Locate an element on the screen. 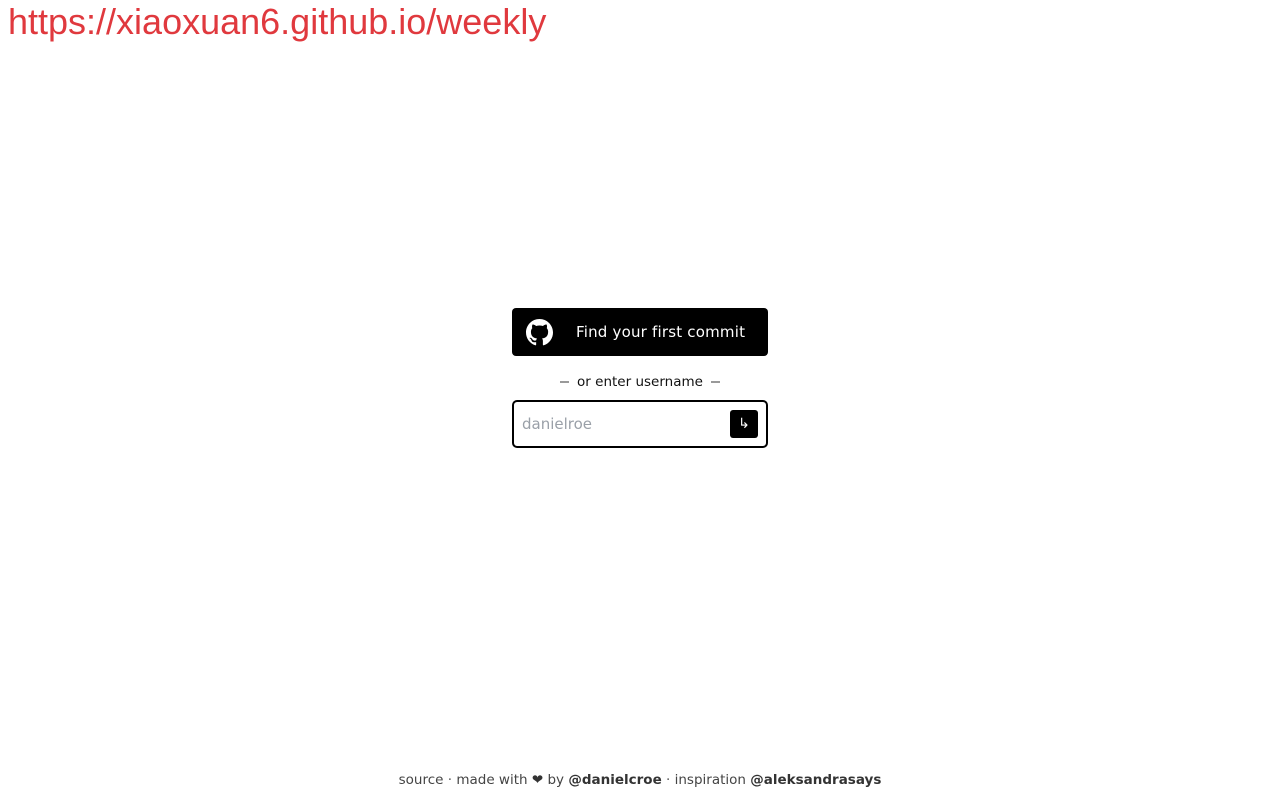 The image size is (1280, 800). by-text: by is located at coordinates (556, 780).